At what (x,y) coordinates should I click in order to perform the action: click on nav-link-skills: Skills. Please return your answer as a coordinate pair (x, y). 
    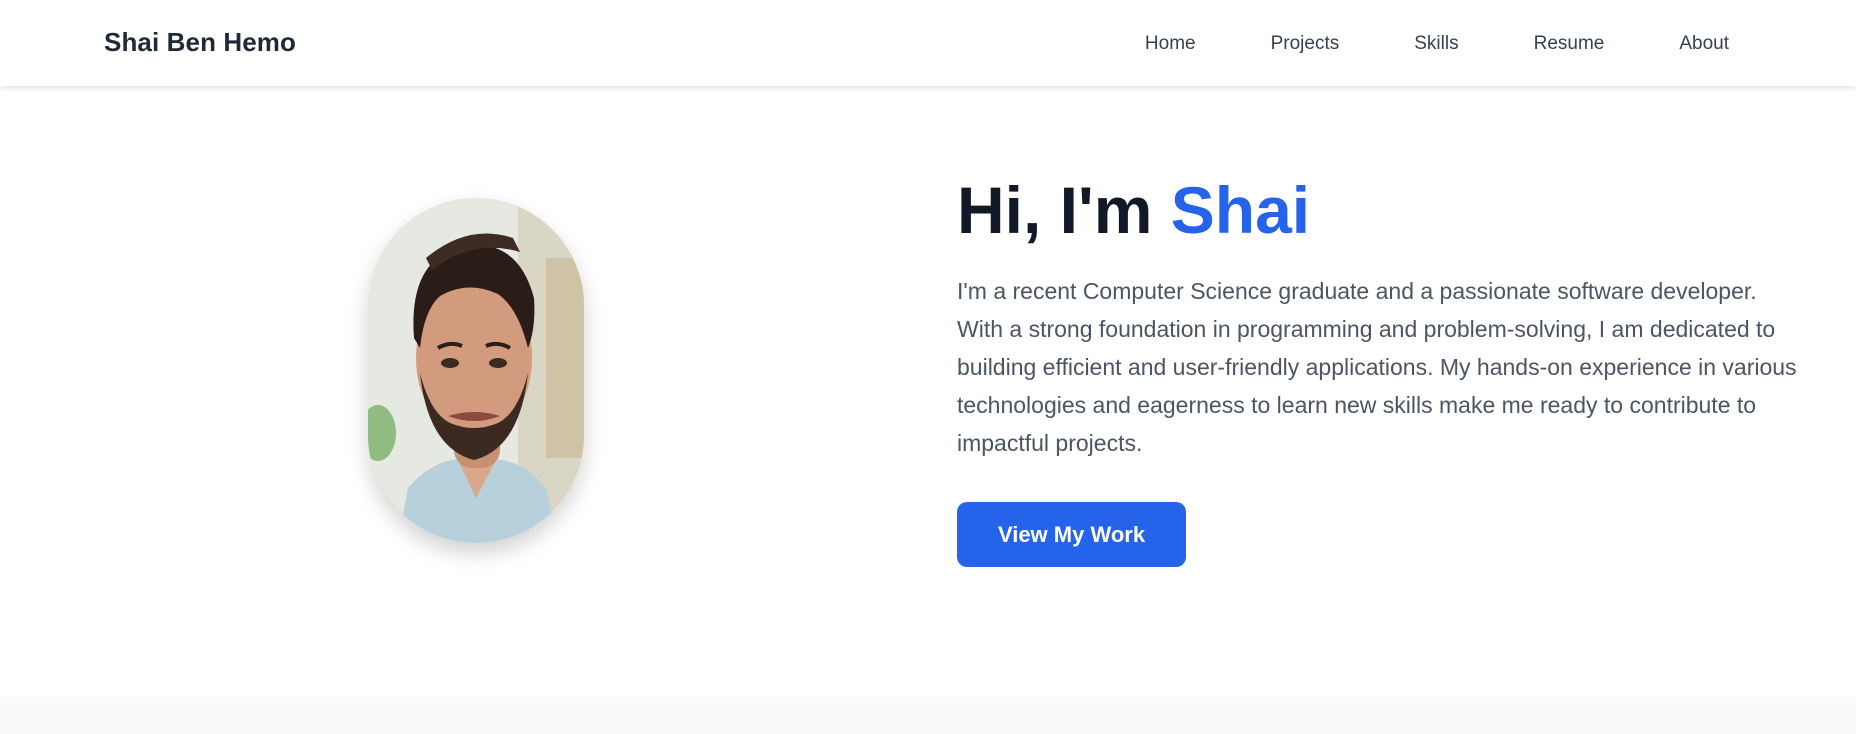
    Looking at the image, I should click on (1436, 44).